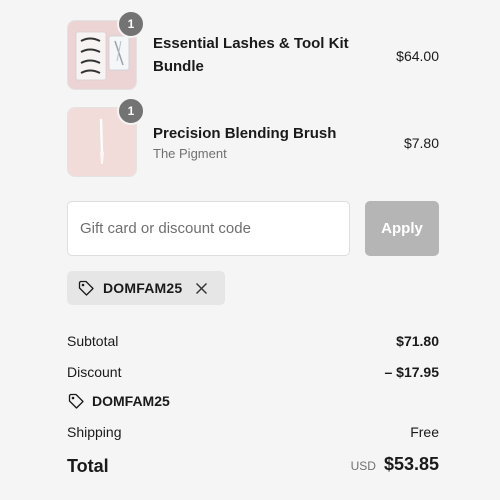  What do you see at coordinates (131, 401) in the screenshot?
I see `summary-discount-code: DOMFAM25` at bounding box center [131, 401].